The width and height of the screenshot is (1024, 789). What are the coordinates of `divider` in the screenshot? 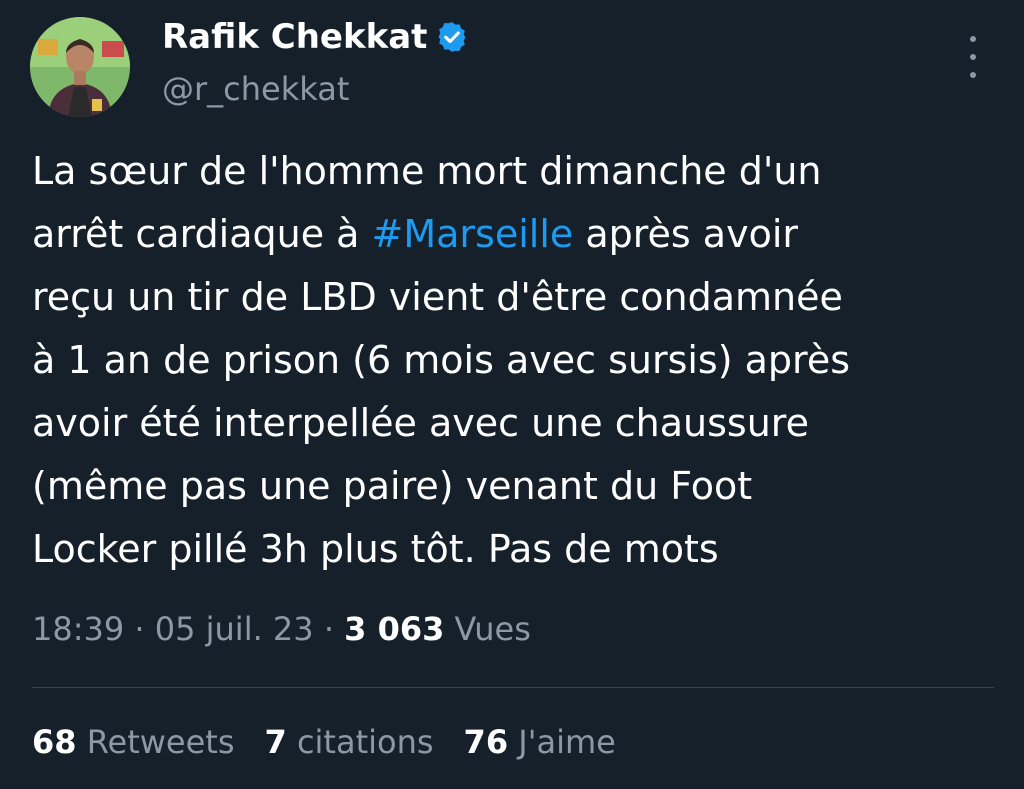 It's located at (513, 687).